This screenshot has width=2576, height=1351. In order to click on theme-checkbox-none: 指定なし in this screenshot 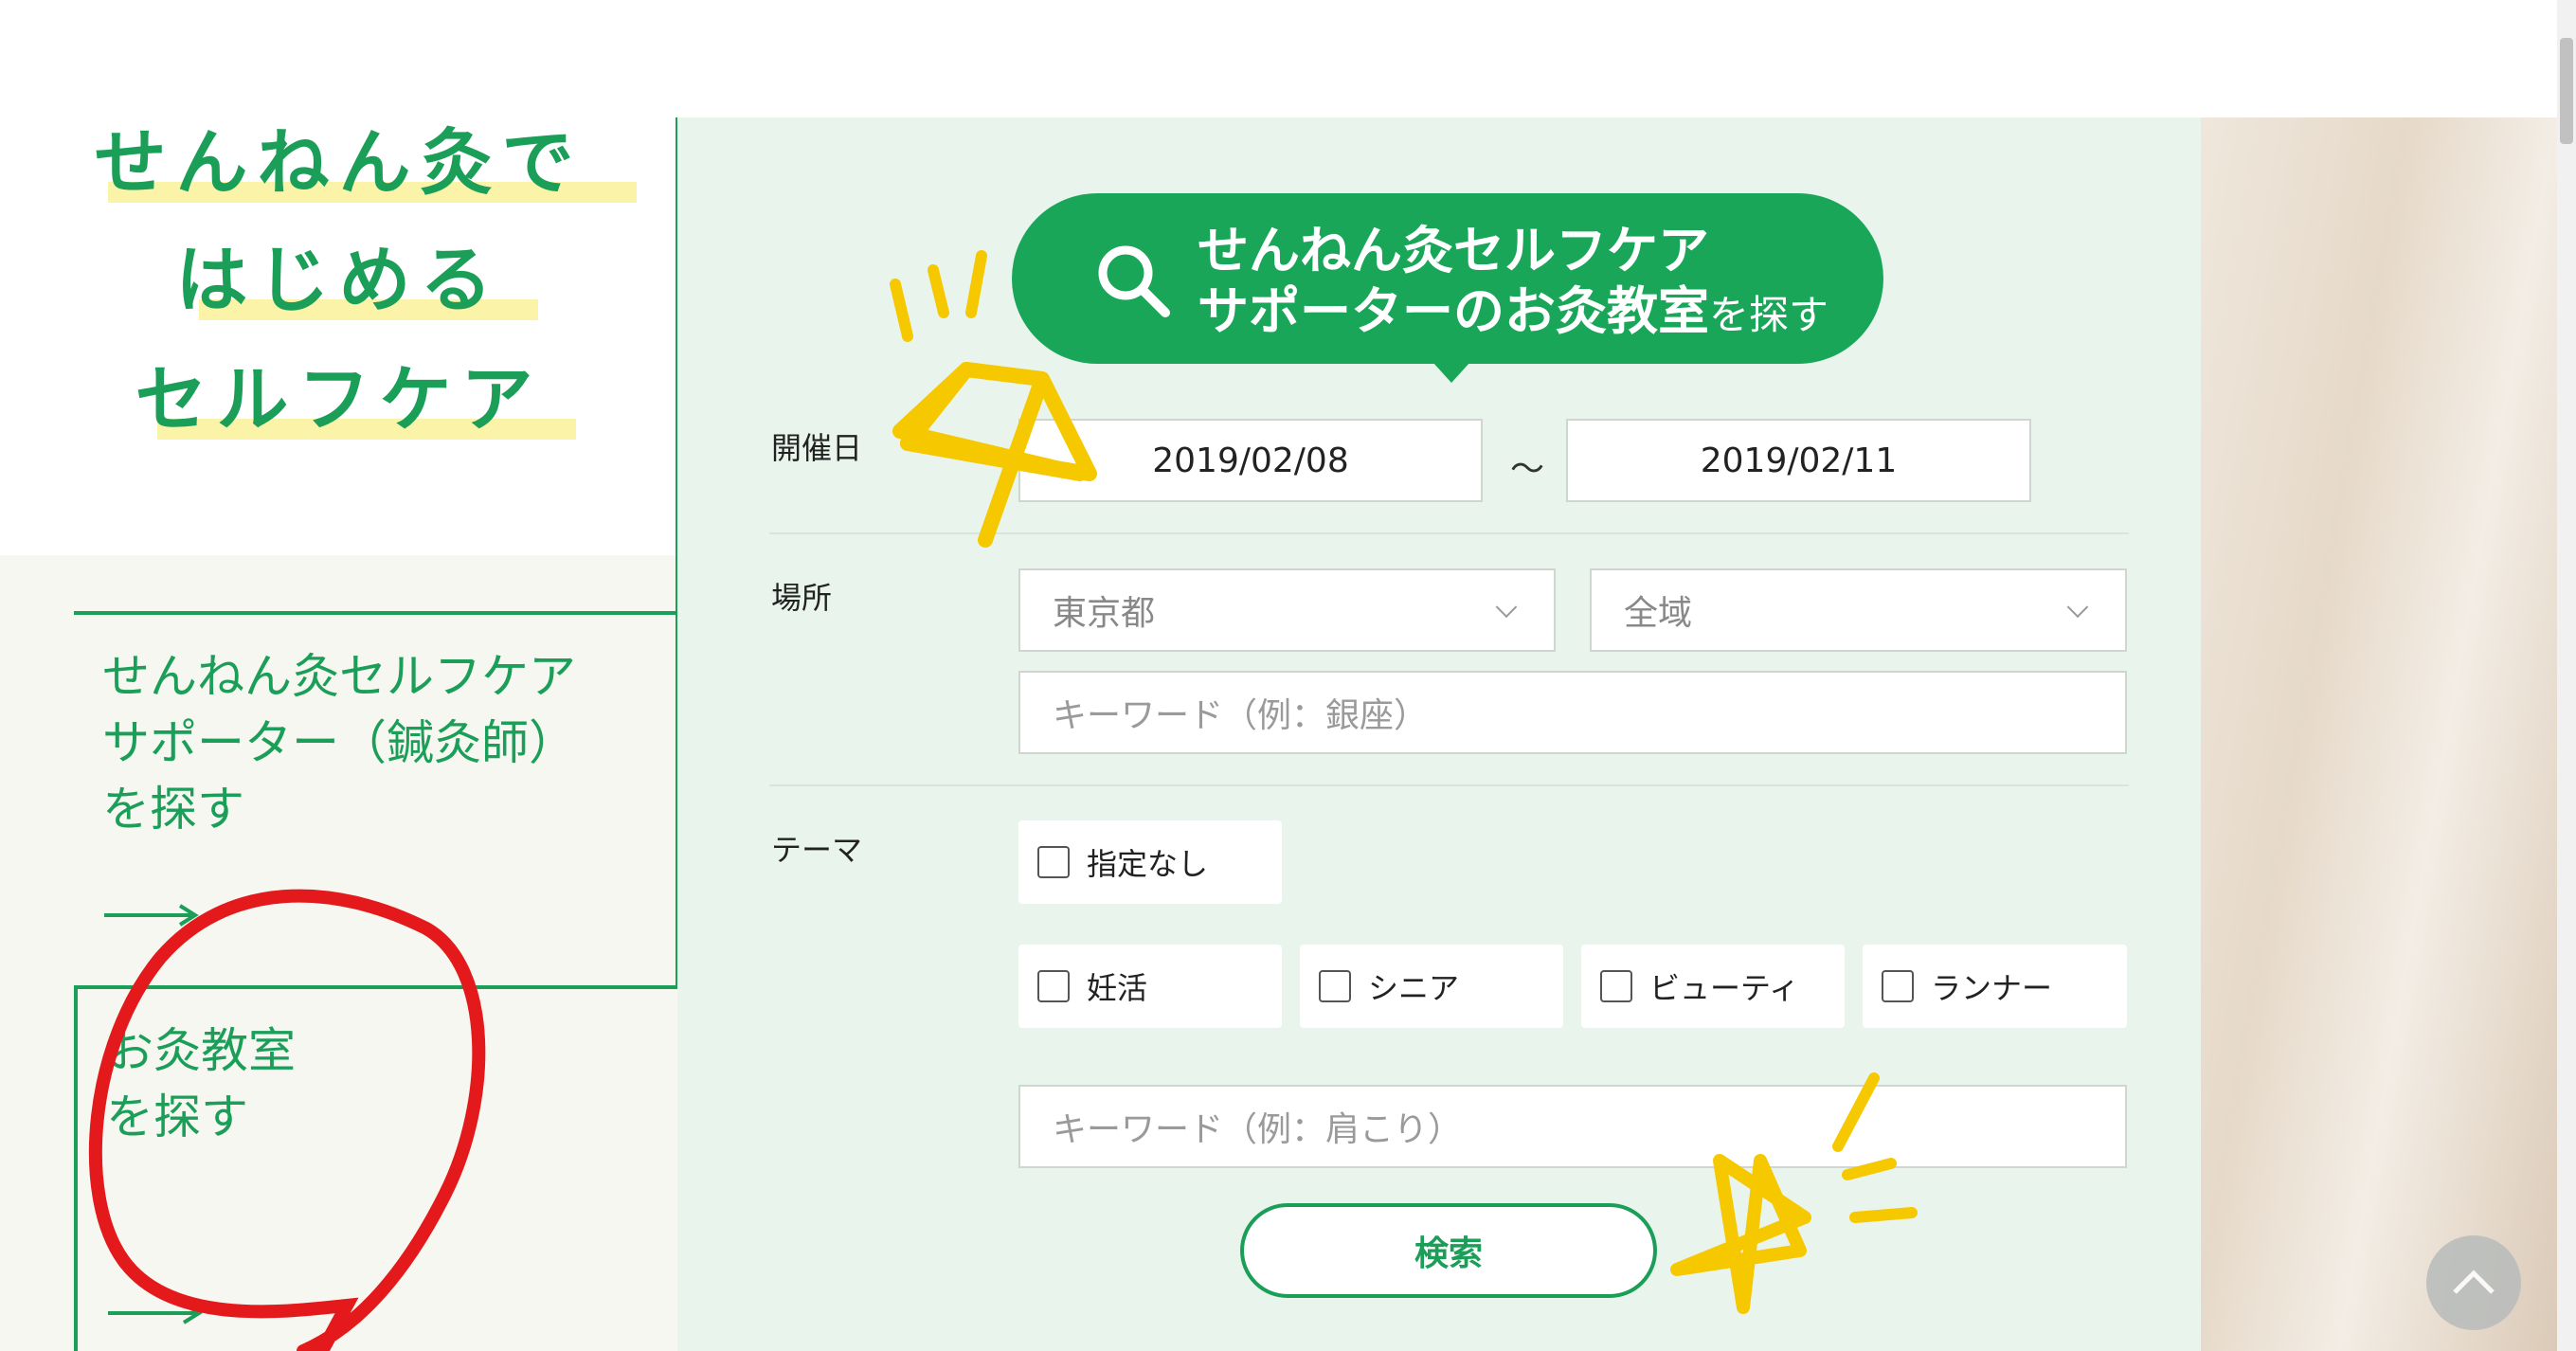, I will do `click(1150, 862)`.